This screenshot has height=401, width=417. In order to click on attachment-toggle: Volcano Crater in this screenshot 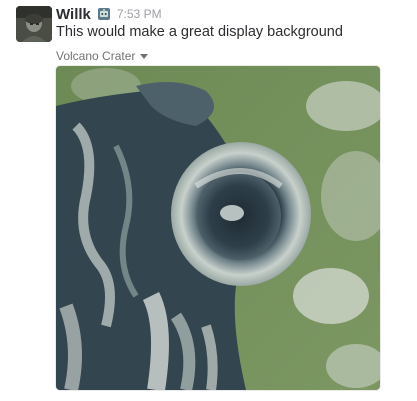, I will do `click(102, 56)`.